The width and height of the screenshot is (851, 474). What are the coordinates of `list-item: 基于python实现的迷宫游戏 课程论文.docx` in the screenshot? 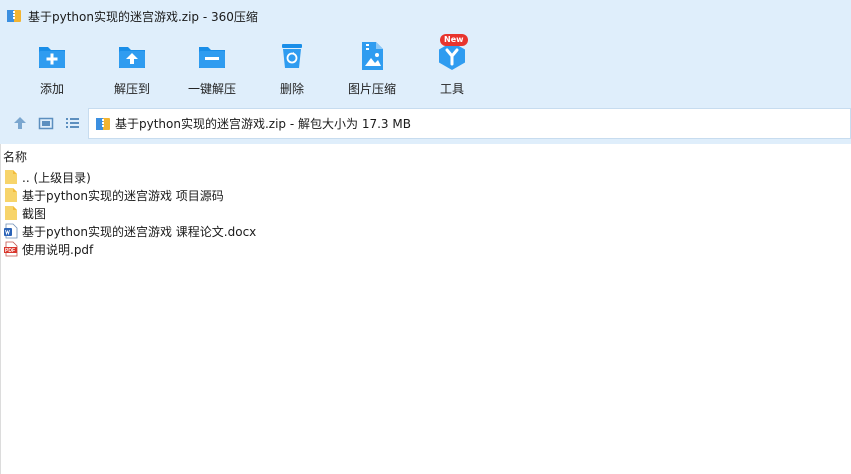 It's located at (129, 231).